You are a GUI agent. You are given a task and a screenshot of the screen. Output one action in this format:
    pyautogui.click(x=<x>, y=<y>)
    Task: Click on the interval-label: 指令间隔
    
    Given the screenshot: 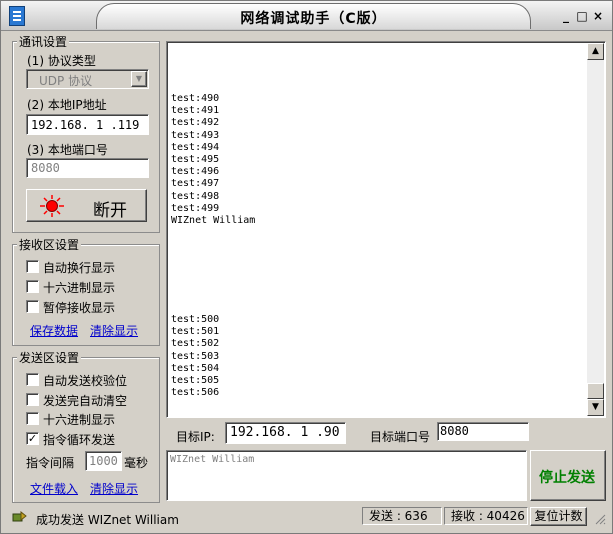 What is the action you would take?
    pyautogui.click(x=50, y=463)
    